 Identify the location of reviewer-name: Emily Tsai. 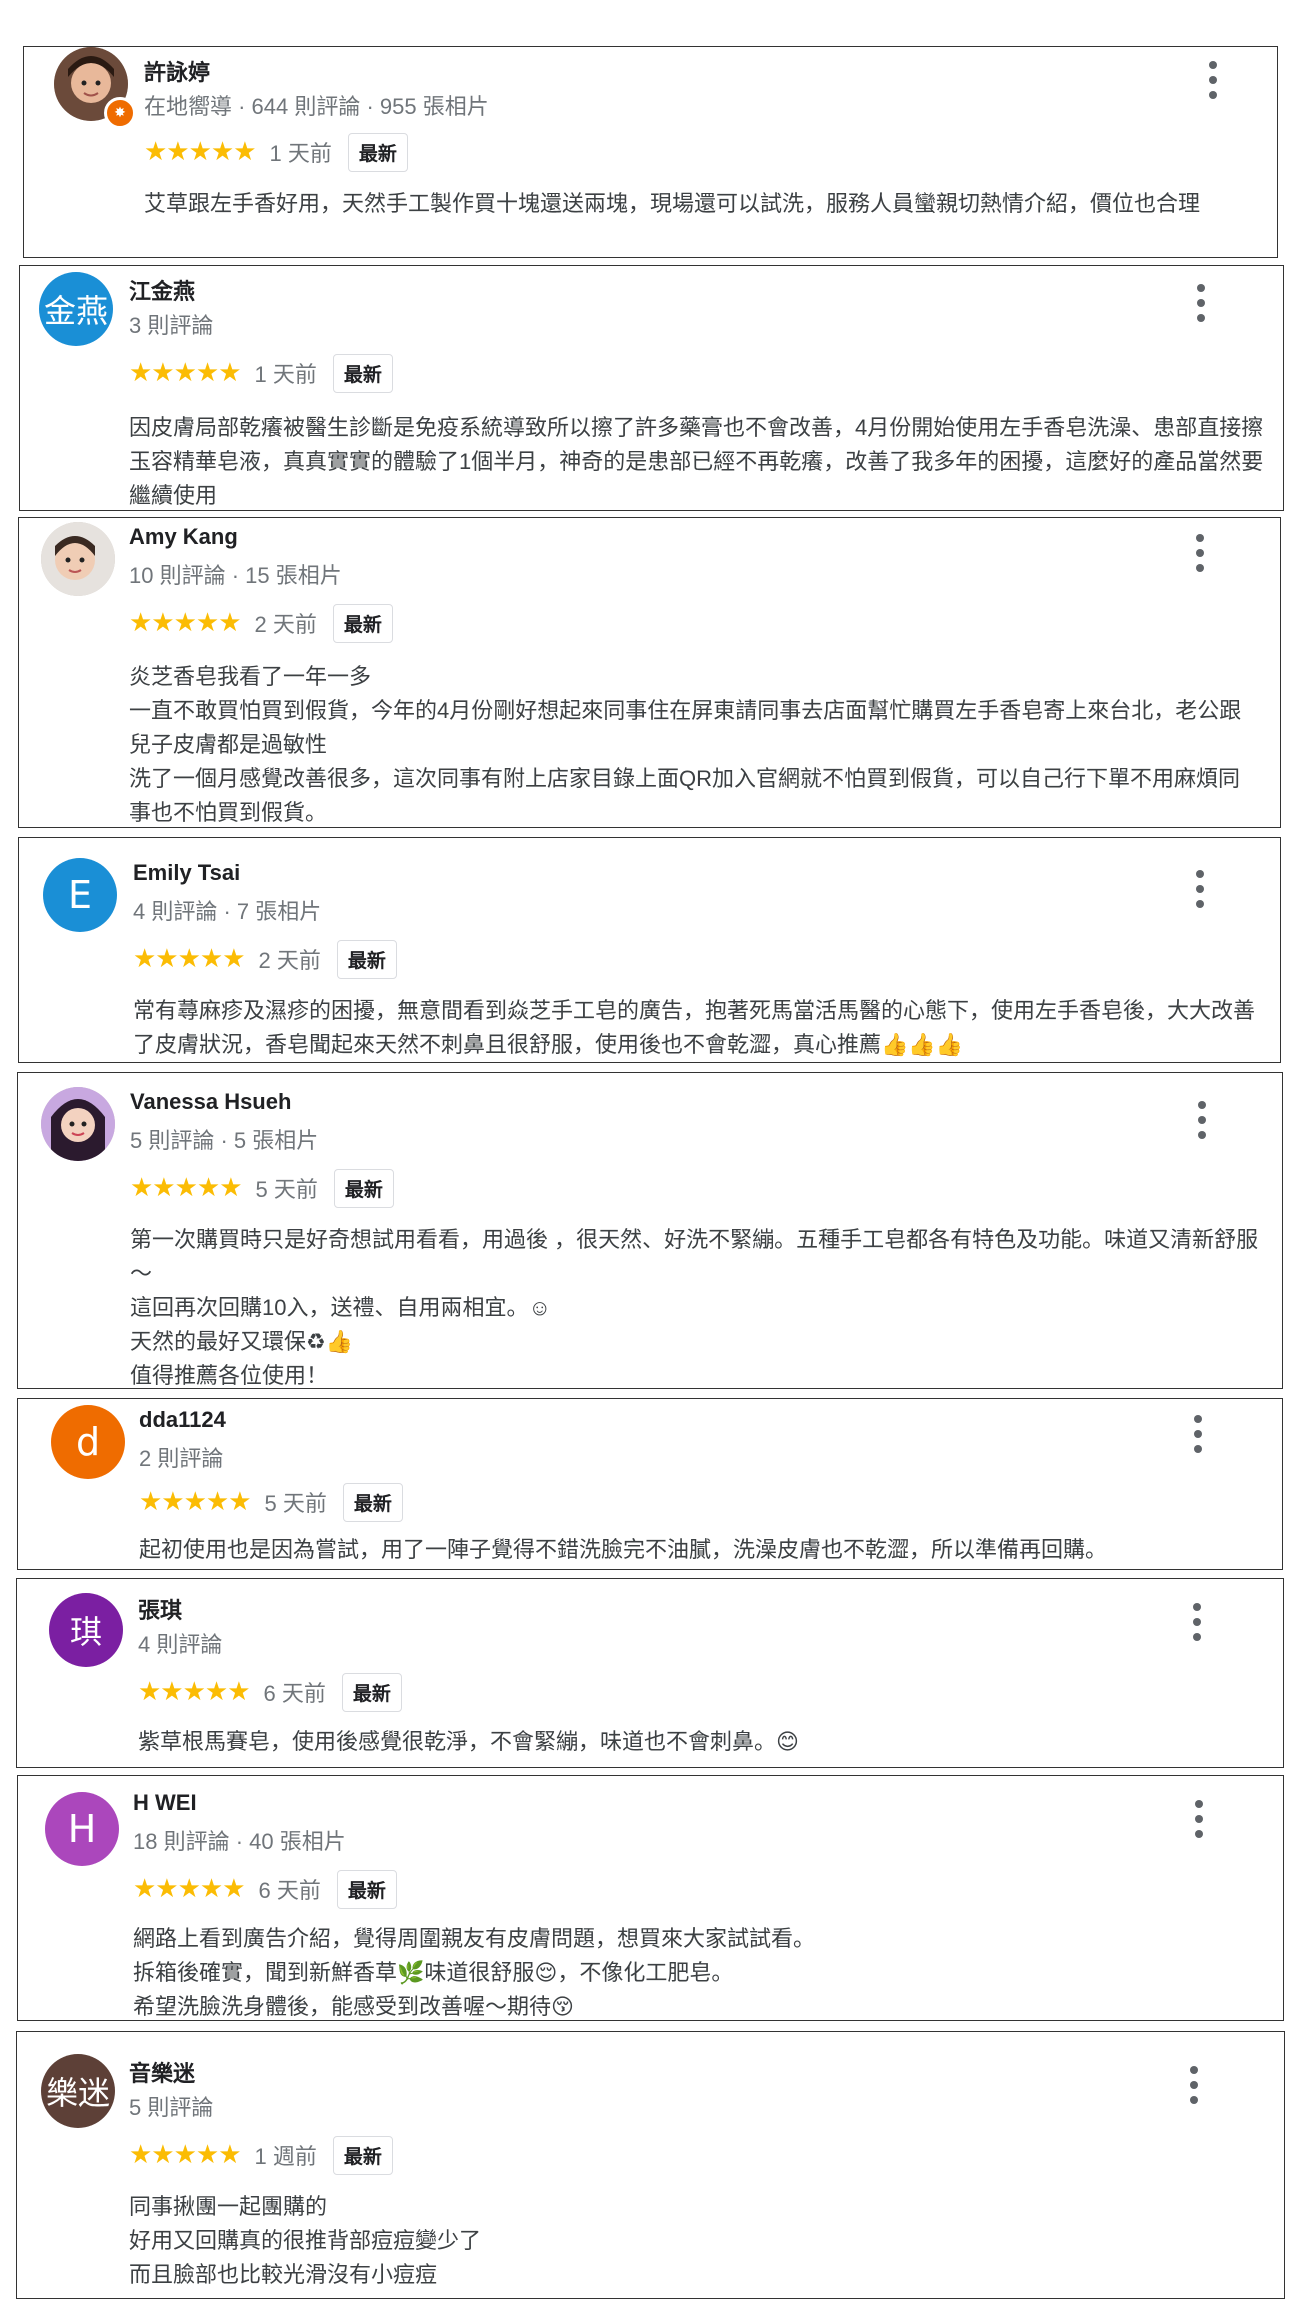
(186, 873).